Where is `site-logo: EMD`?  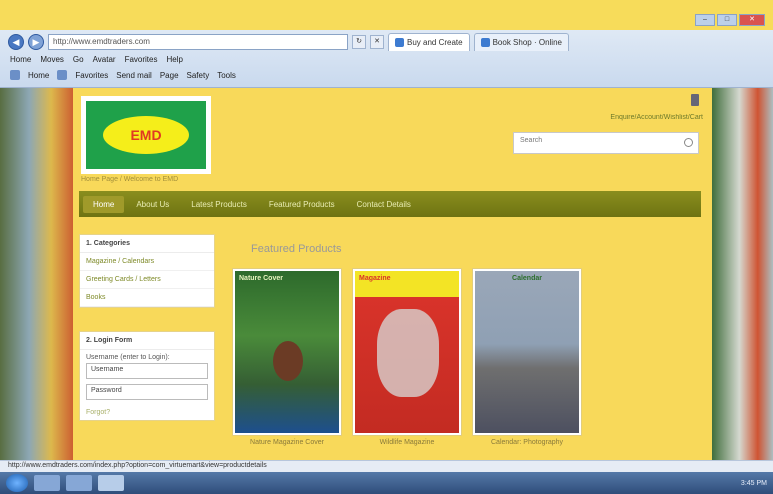
site-logo: EMD is located at coordinates (146, 135).